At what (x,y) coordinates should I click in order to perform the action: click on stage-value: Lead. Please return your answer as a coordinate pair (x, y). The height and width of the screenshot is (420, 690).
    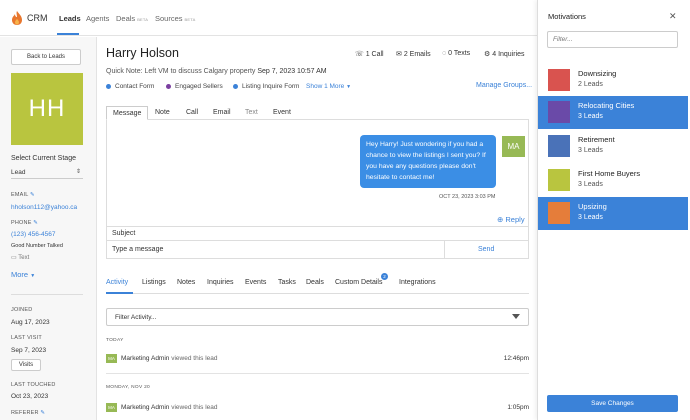
    Looking at the image, I should click on (18, 172).